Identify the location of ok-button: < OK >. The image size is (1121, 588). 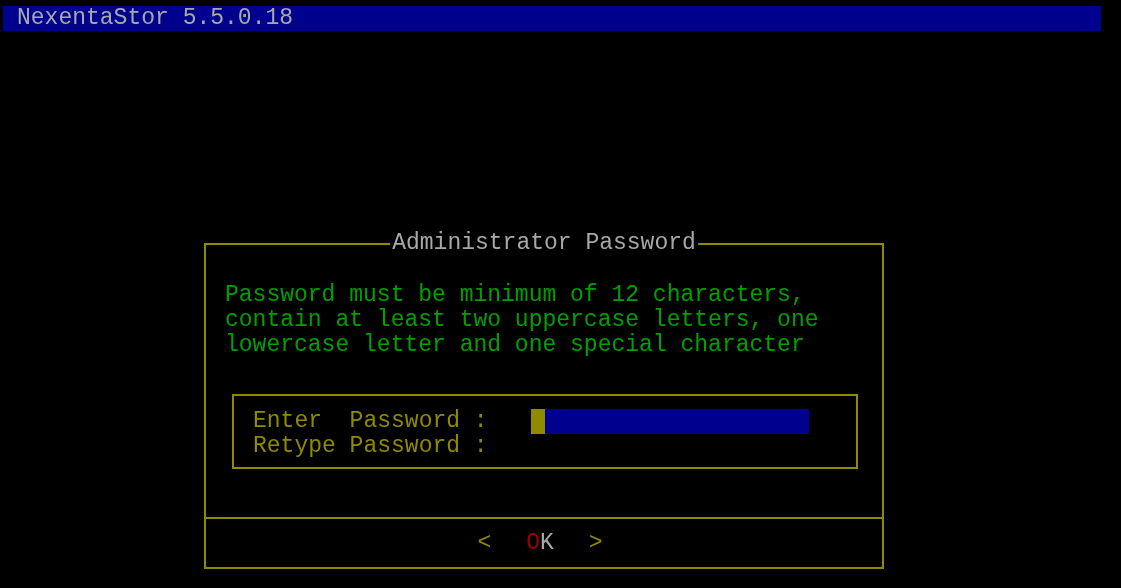
(540, 543).